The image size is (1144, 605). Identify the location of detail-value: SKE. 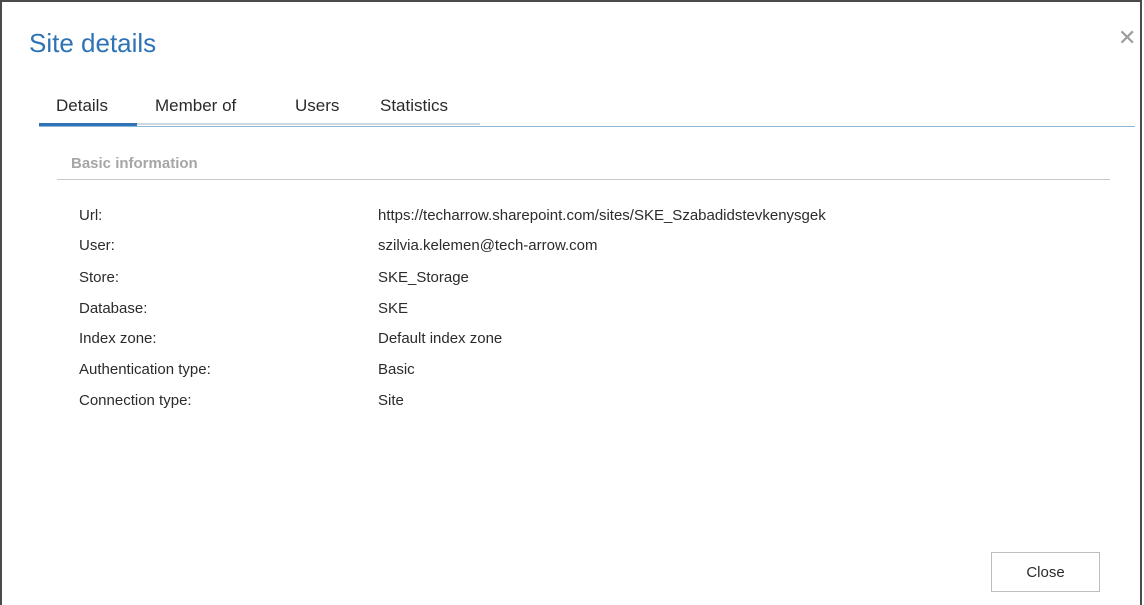
(393, 308).